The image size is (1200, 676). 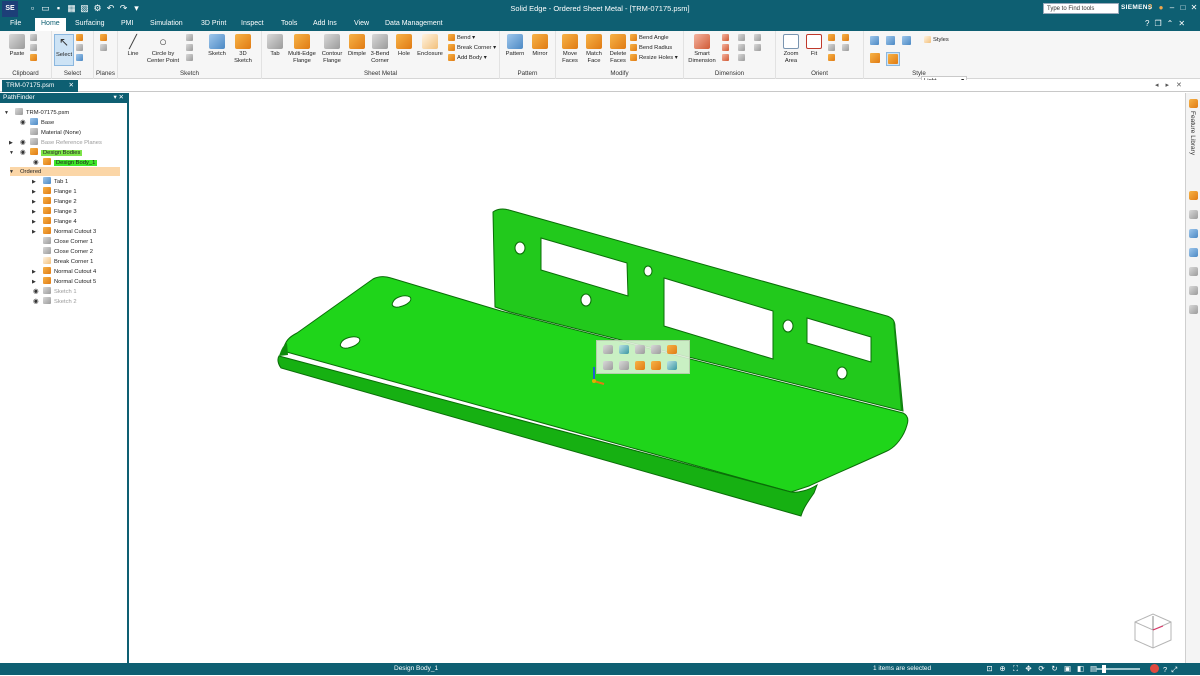 What do you see at coordinates (357, 46) in the screenshot?
I see `dimple-button: Dimple` at bounding box center [357, 46].